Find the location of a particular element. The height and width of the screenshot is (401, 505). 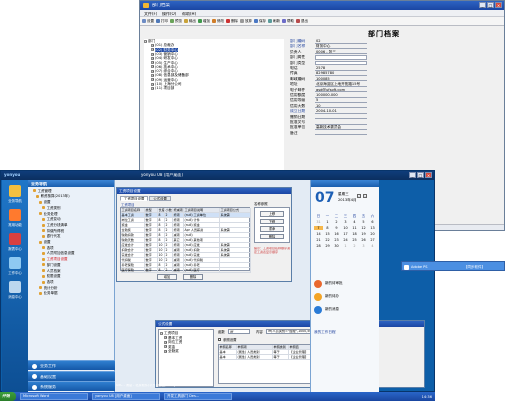

panel-footer-item: 业务工作 is located at coordinates (71, 365).